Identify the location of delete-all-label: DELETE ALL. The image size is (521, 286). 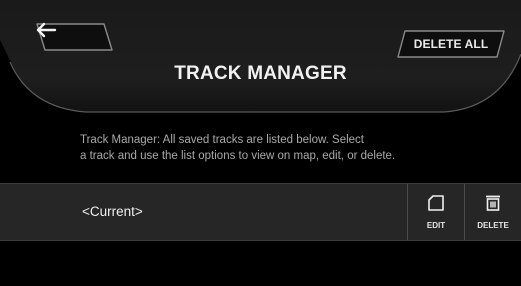
(451, 44).